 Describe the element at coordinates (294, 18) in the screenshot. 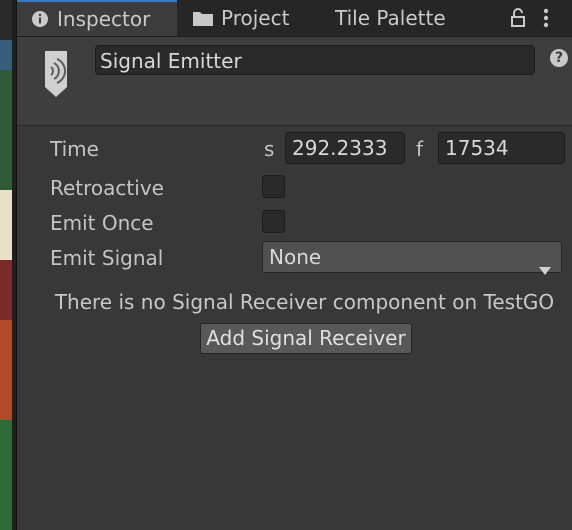

I see `tab-bar: Inspector Project Tile Palette` at that location.